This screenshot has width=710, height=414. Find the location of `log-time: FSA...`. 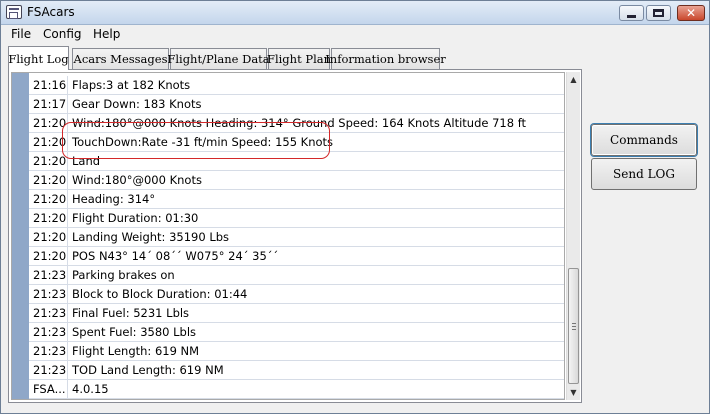

log-time: FSA... is located at coordinates (48, 389).